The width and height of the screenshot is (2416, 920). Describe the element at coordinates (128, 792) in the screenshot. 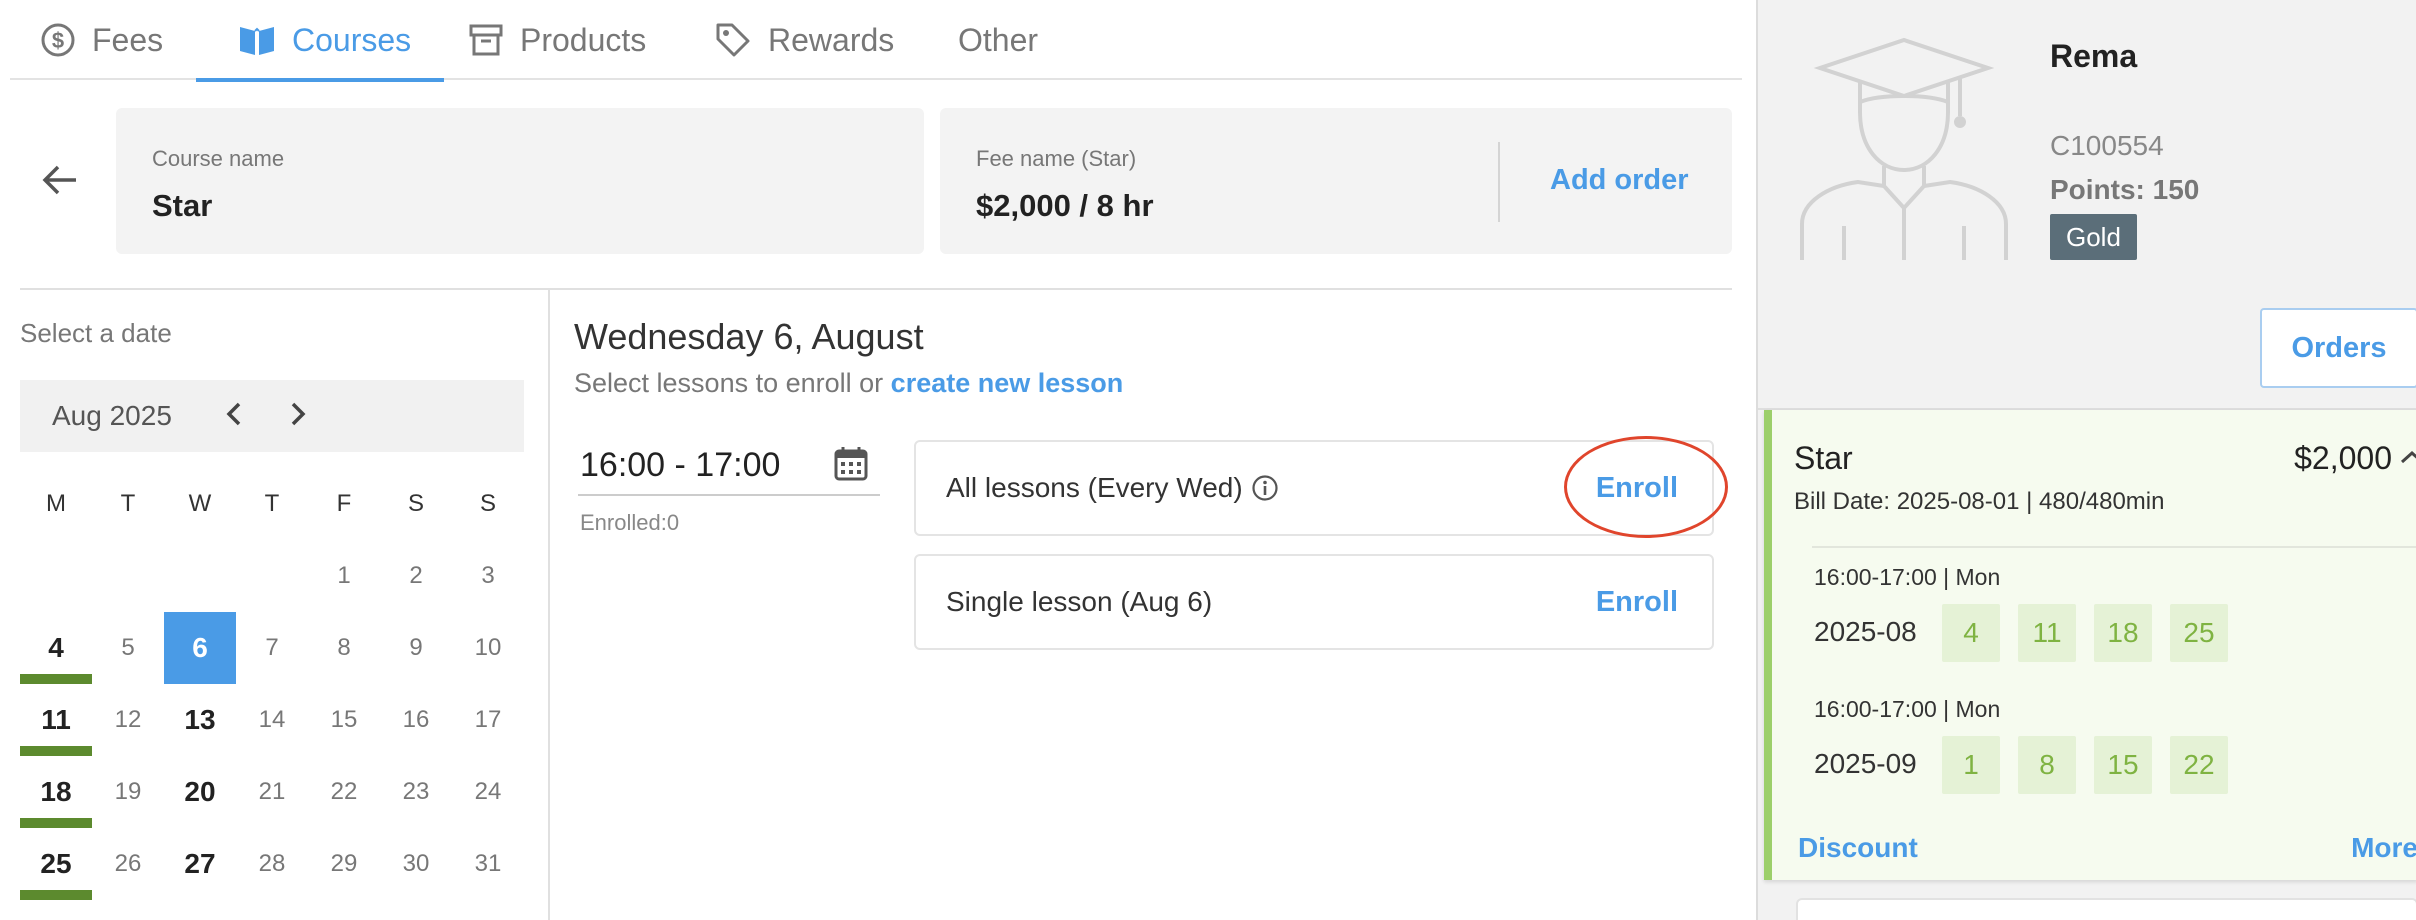

I see `calendar-day: 19` at that location.